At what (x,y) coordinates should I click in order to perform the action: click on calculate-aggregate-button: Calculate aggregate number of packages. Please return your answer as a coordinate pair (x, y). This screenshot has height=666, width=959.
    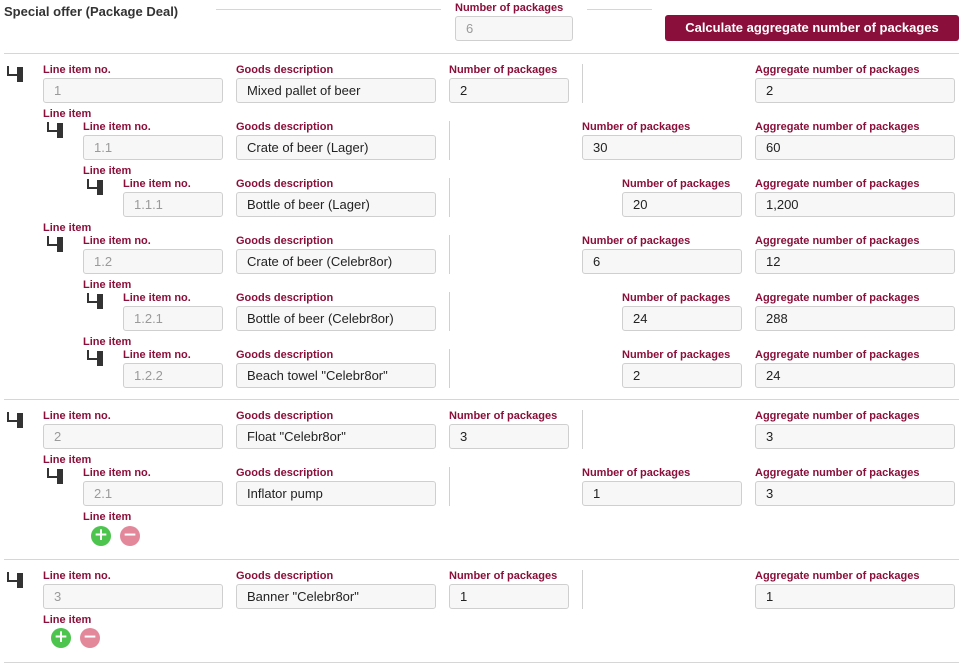
    Looking at the image, I should click on (812, 28).